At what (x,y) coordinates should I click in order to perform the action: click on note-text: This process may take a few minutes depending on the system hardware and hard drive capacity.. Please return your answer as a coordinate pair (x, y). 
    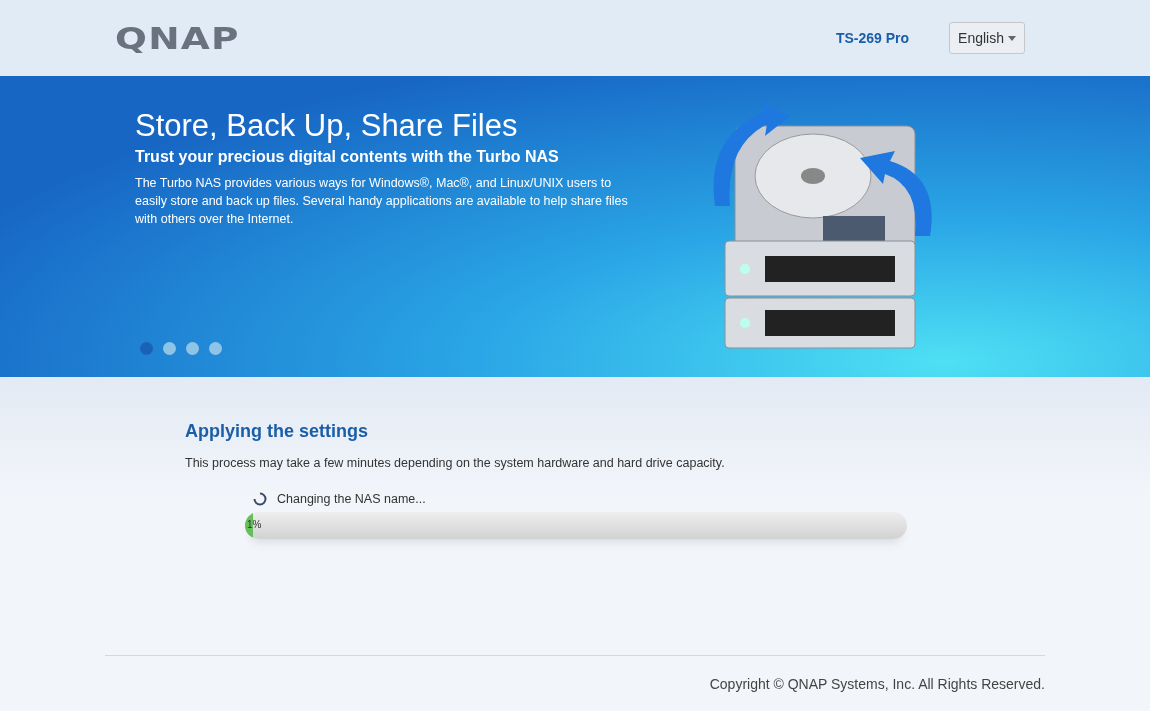
    Looking at the image, I should click on (455, 463).